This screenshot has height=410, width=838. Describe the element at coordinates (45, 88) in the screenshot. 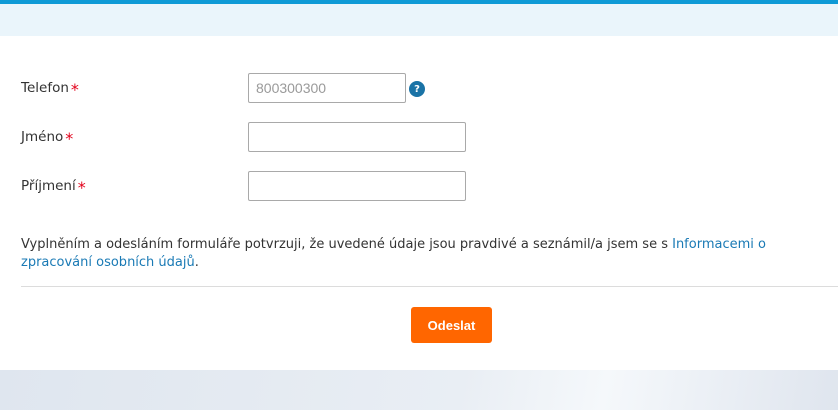

I see `phone-label-text: Telefon` at that location.